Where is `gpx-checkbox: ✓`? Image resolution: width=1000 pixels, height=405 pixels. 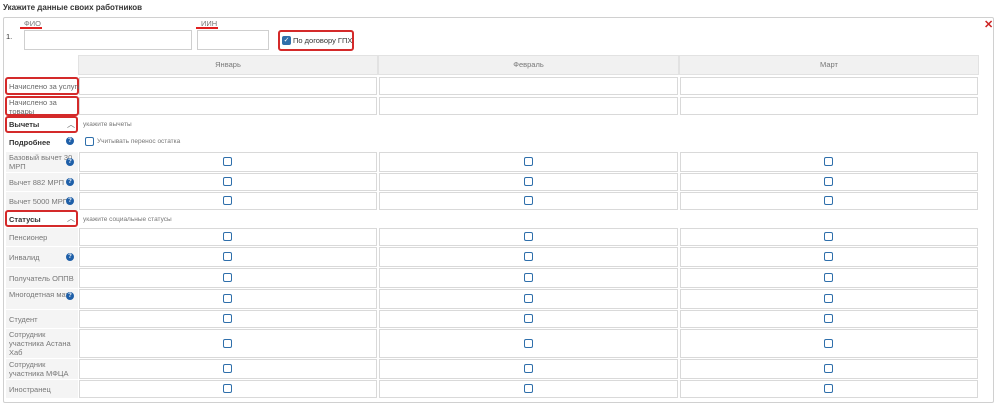
gpx-checkbox: ✓ is located at coordinates (286, 40).